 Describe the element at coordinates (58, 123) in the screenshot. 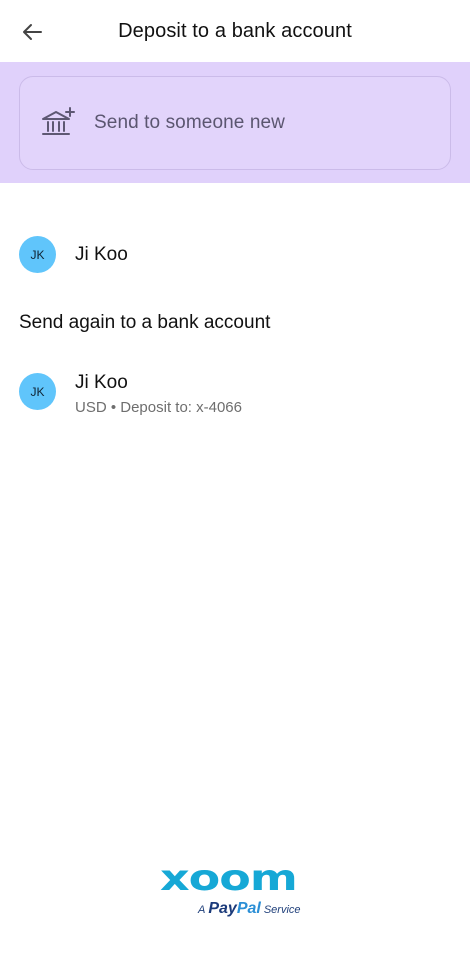

I see `bank-plus-icon` at that location.